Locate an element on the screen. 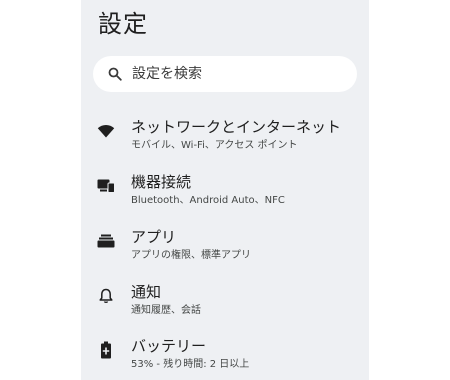 This screenshot has height=380, width=450. apps-icon is located at coordinates (106, 241).